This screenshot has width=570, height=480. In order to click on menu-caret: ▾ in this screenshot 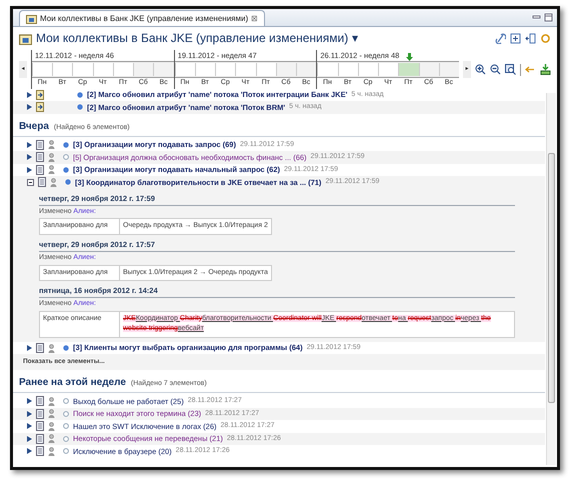, I will do `click(355, 38)`.